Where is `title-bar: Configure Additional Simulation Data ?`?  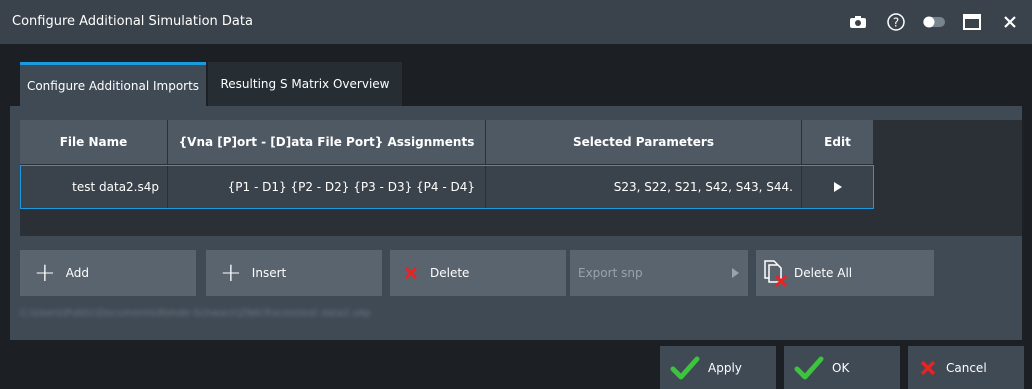 title-bar: Configure Additional Simulation Data ? is located at coordinates (516, 22).